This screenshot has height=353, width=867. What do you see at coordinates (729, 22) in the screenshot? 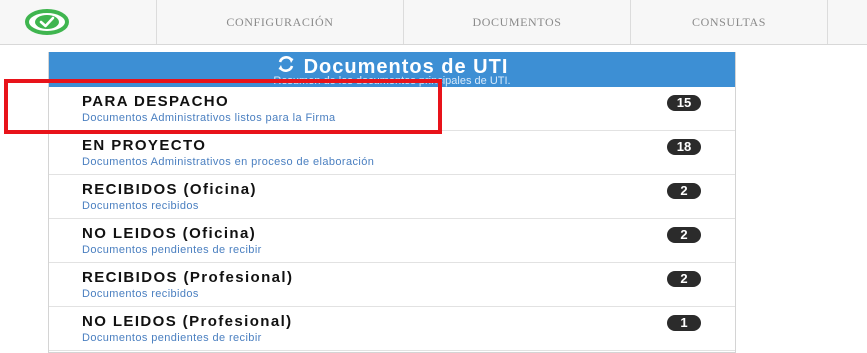
I see `nav-consultas: CONSULTAS` at bounding box center [729, 22].